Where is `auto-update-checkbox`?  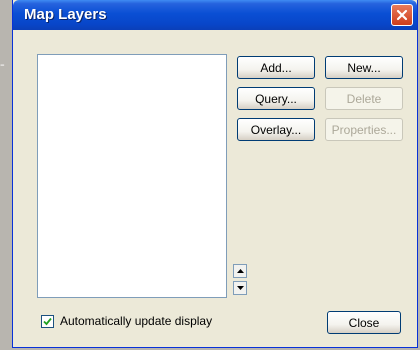
auto-update-checkbox is located at coordinates (47, 321).